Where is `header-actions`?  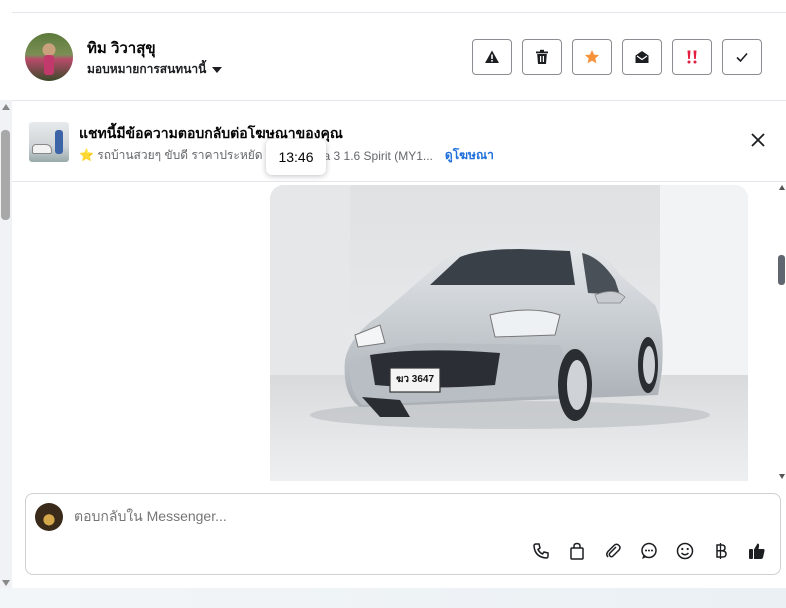 header-actions is located at coordinates (617, 57).